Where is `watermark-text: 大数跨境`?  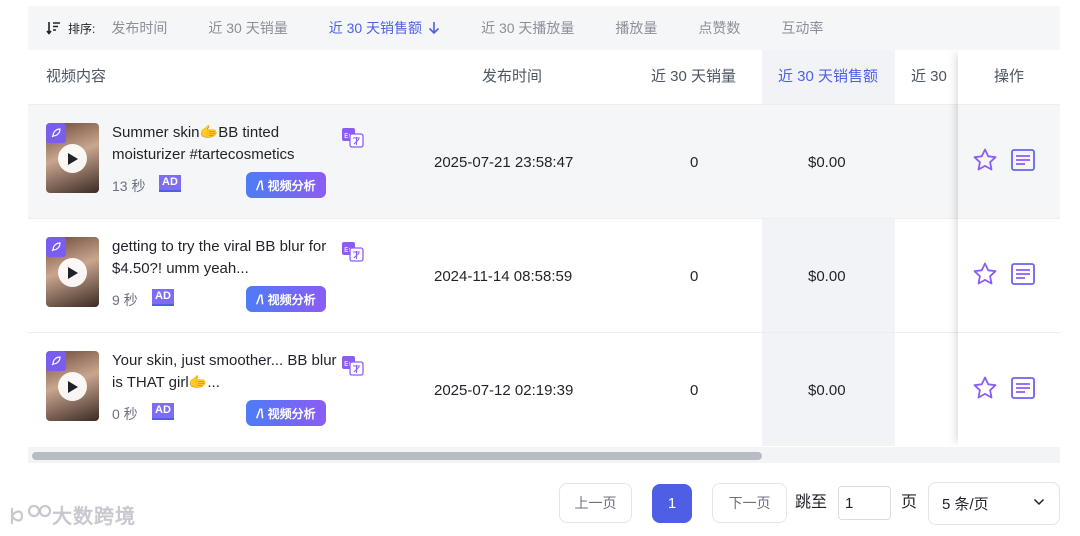 watermark-text: 大数跨境 is located at coordinates (94, 517).